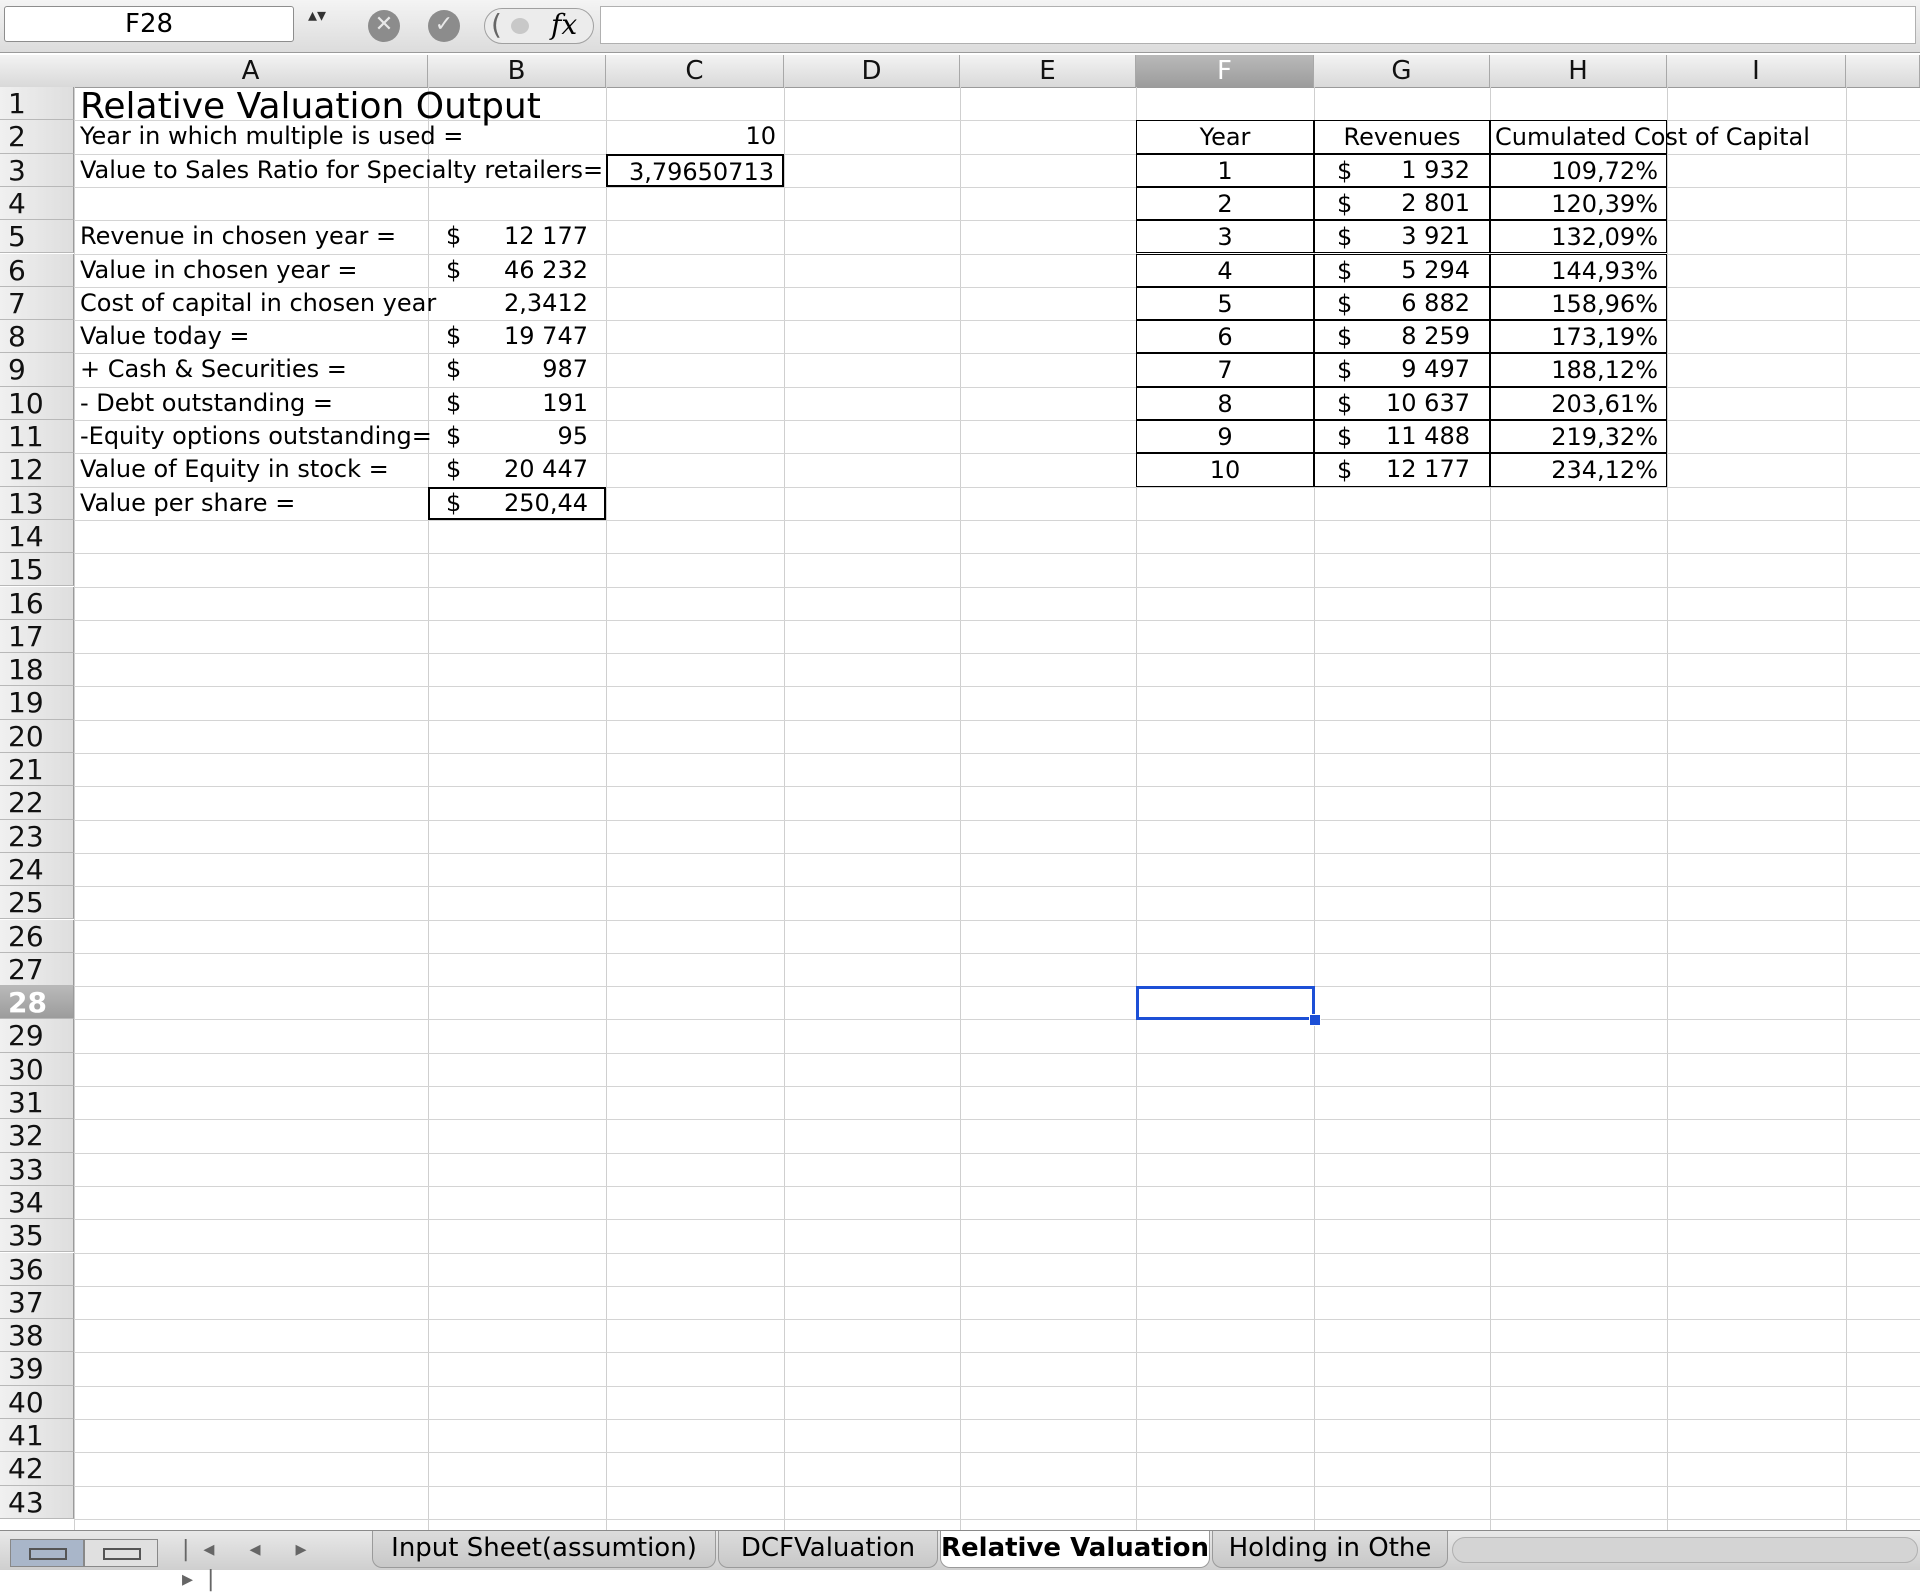 Image resolution: width=1920 pixels, height=1595 pixels. Describe the element at coordinates (1315, 1020) in the screenshot. I see `fill-handle` at that location.